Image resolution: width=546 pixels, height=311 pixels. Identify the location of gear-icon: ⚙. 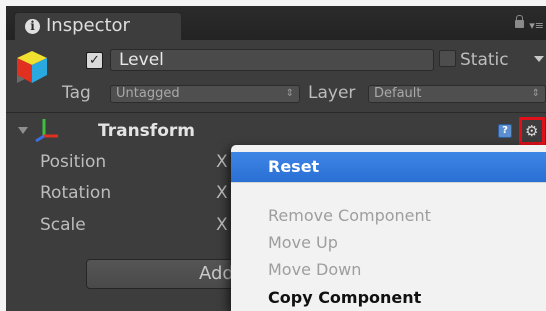
(532, 131).